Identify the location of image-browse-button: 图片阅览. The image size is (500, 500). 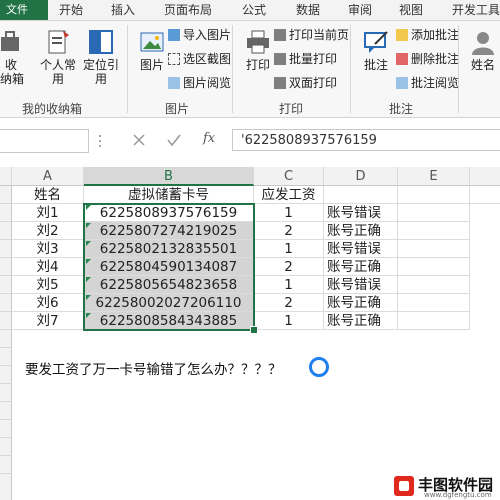
(199, 83).